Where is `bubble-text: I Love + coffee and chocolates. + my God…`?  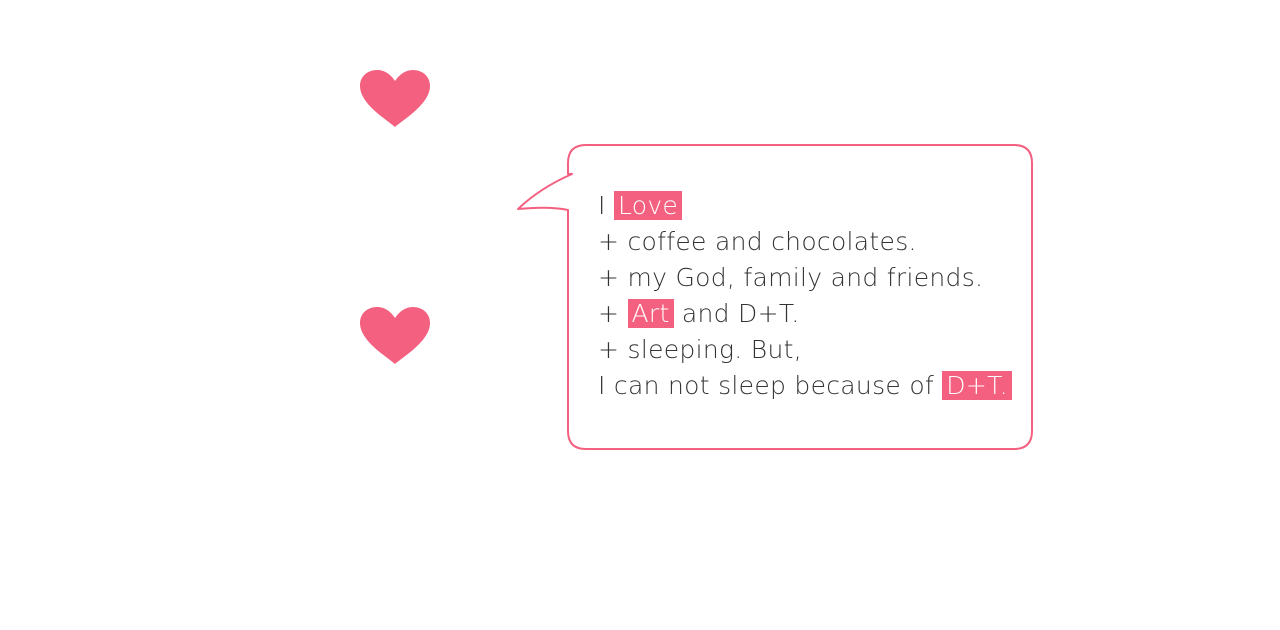
bubble-text: I Love + coffee and chocolates. + my God… is located at coordinates (808, 296).